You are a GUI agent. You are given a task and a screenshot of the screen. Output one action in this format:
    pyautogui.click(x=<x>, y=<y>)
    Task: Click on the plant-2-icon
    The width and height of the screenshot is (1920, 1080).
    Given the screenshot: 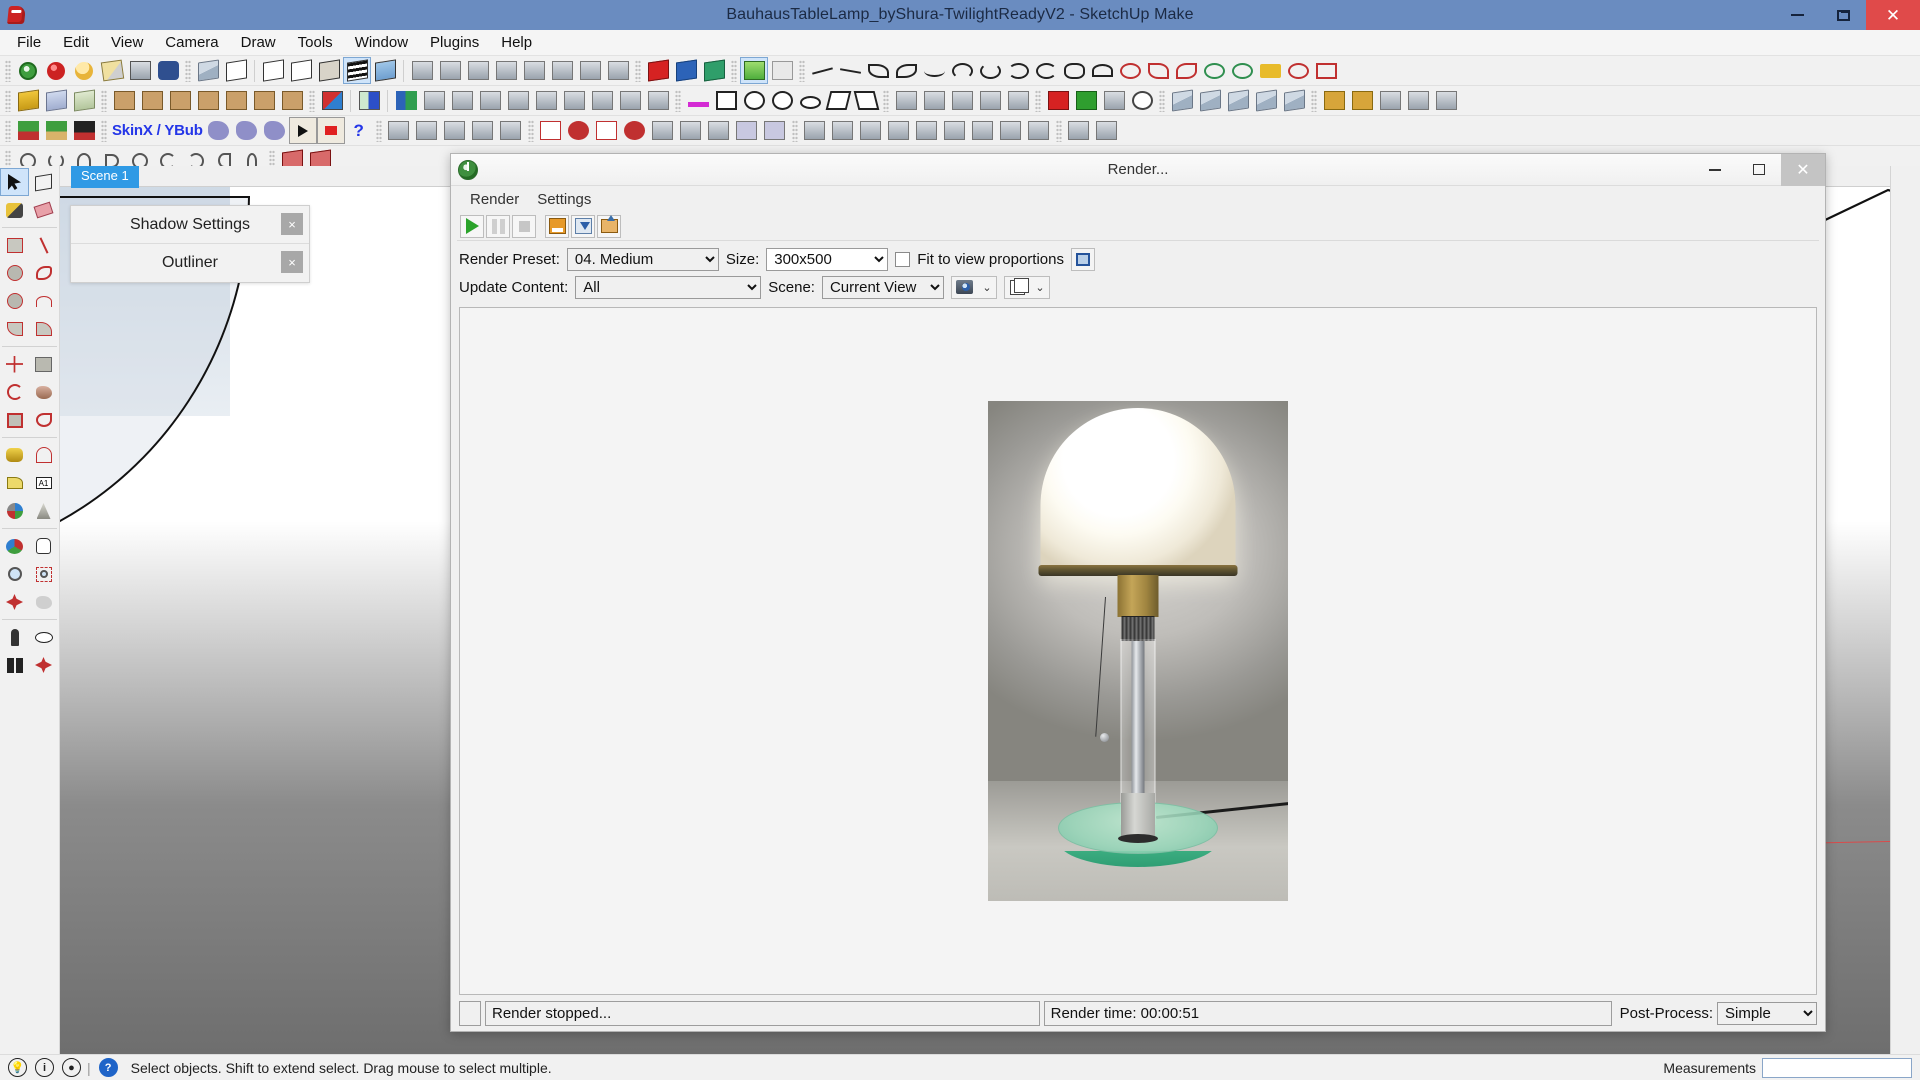 What is the action you would take?
    pyautogui.click(x=56, y=130)
    